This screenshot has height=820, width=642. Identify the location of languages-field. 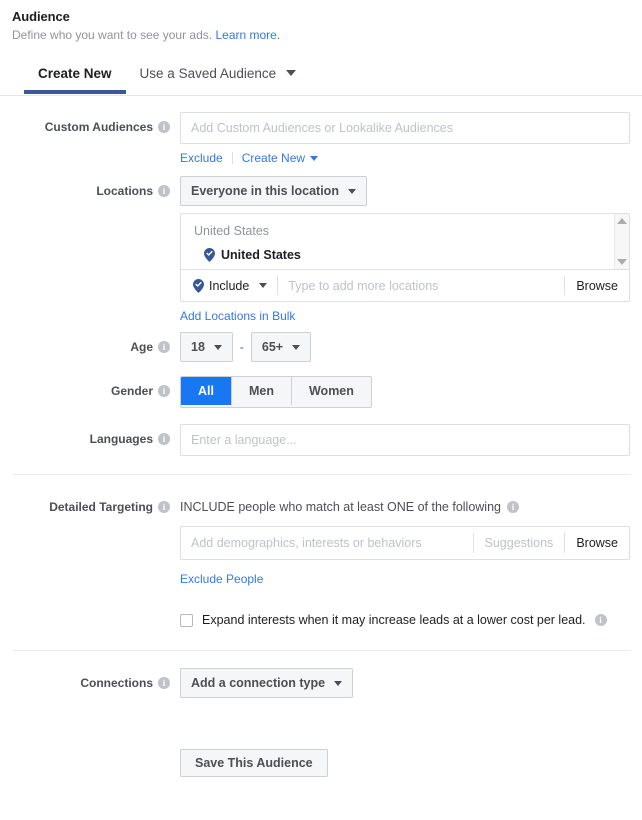
(405, 440).